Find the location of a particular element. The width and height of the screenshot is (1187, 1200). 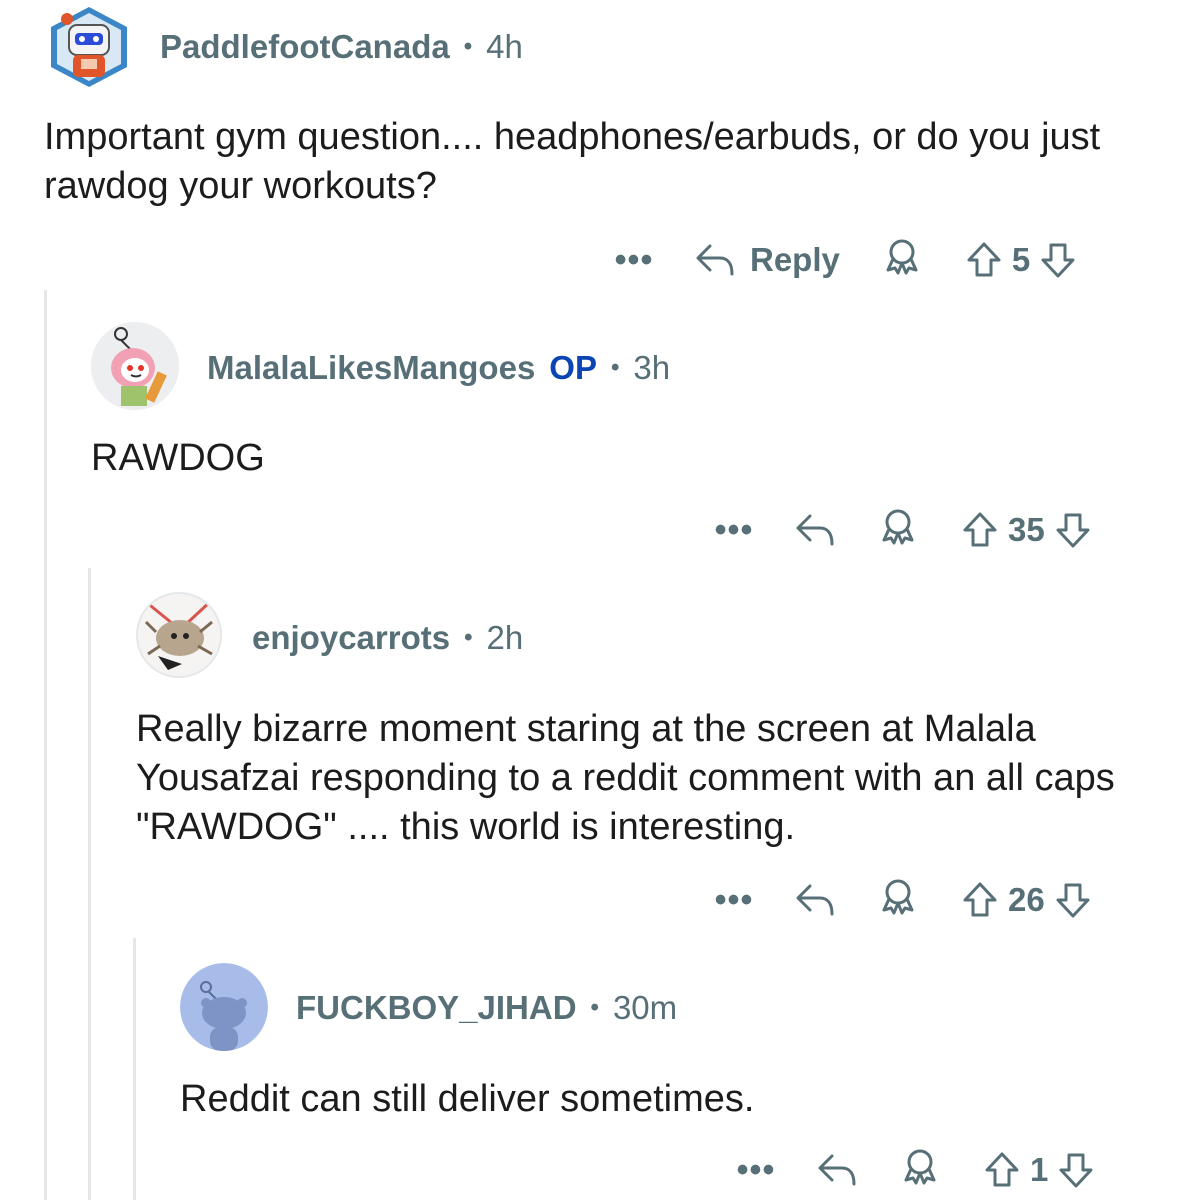

vote-controls: 5 is located at coordinates (1021, 260).